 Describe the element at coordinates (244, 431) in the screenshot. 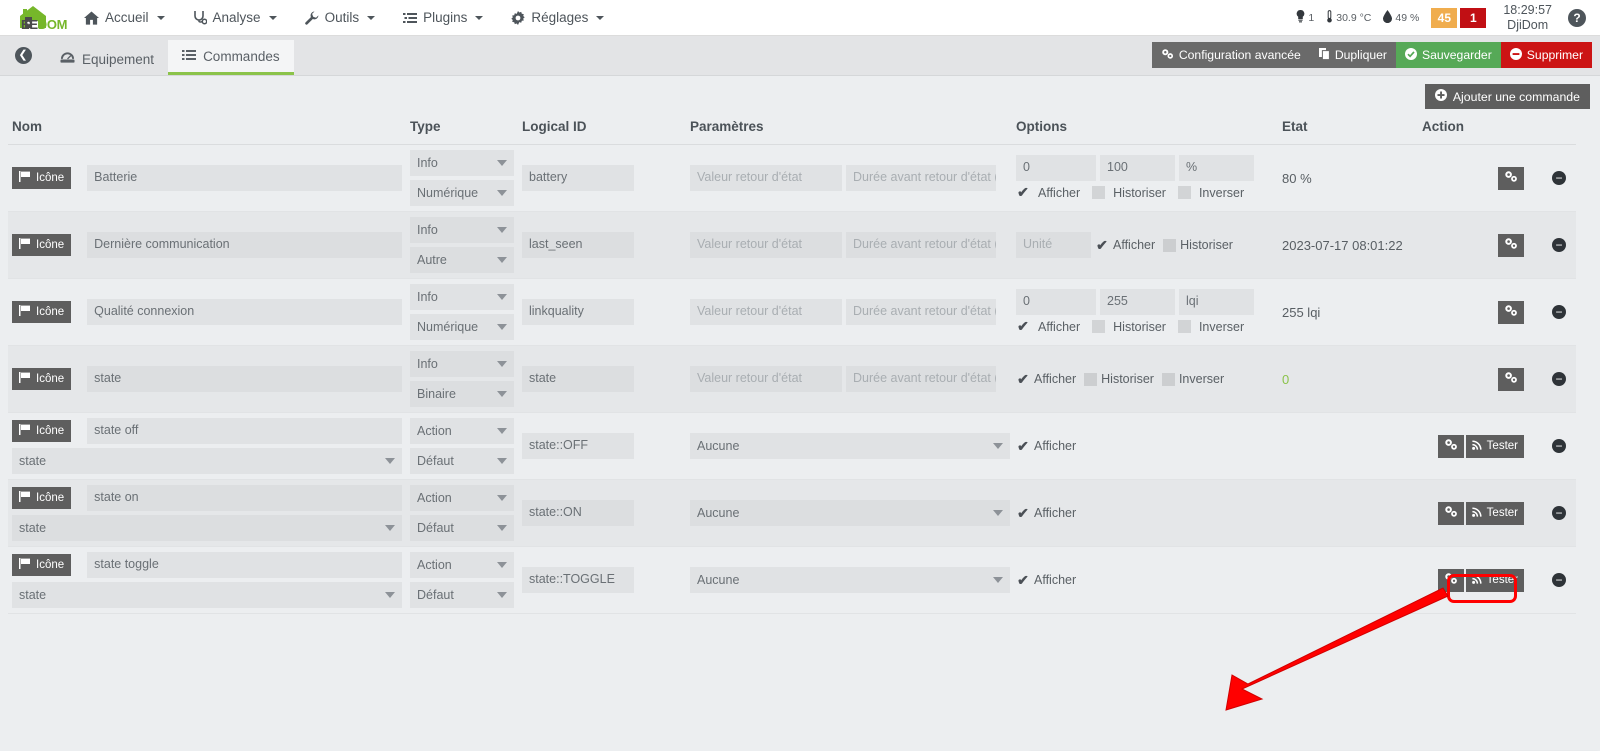

I see `command-name-input: state off` at that location.